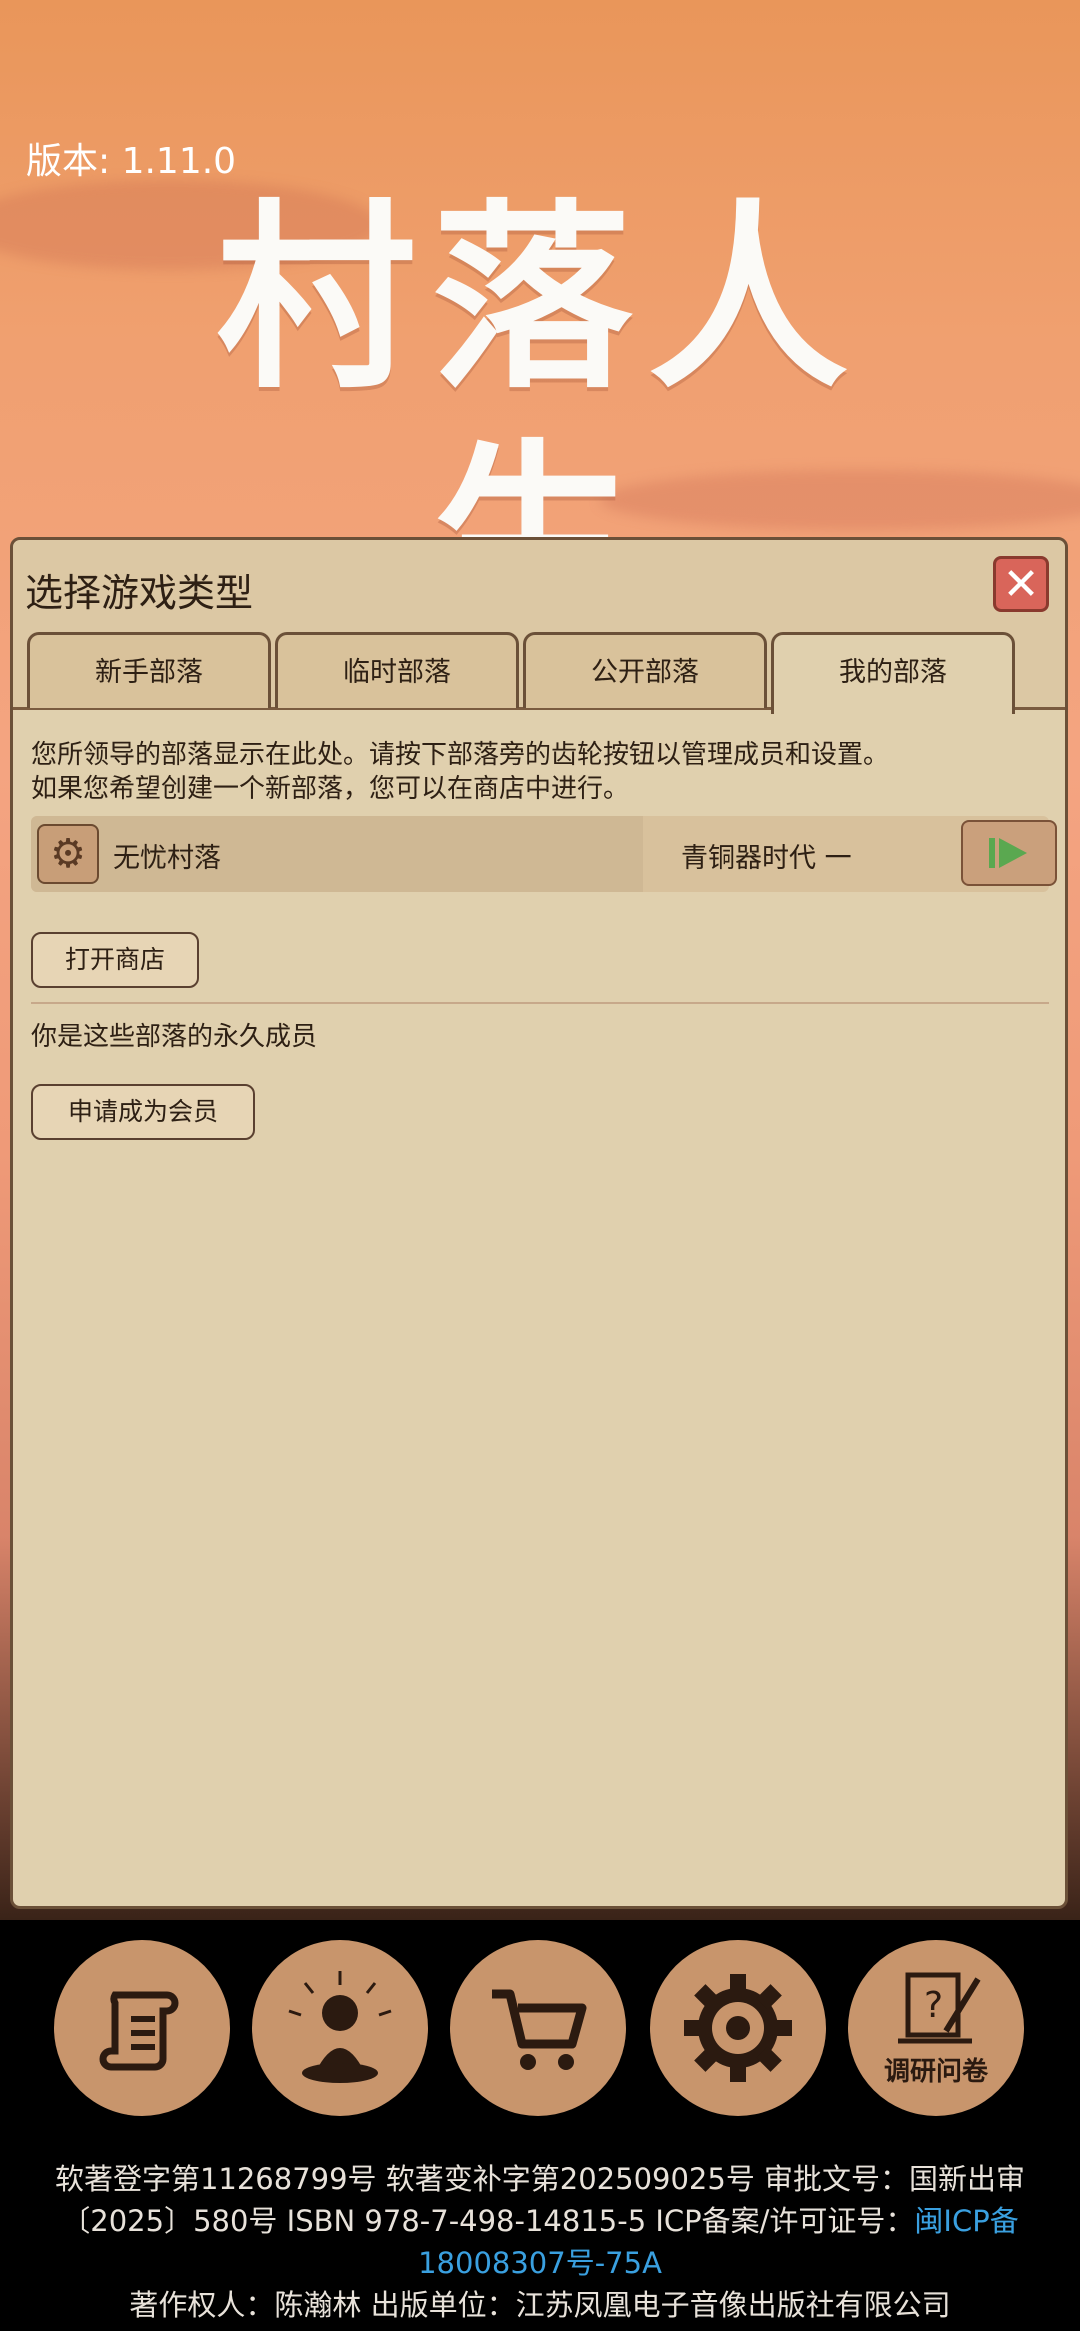 This screenshot has height=2331, width=1080. I want to click on survey-button: ? 调研问卷, so click(936, 2028).